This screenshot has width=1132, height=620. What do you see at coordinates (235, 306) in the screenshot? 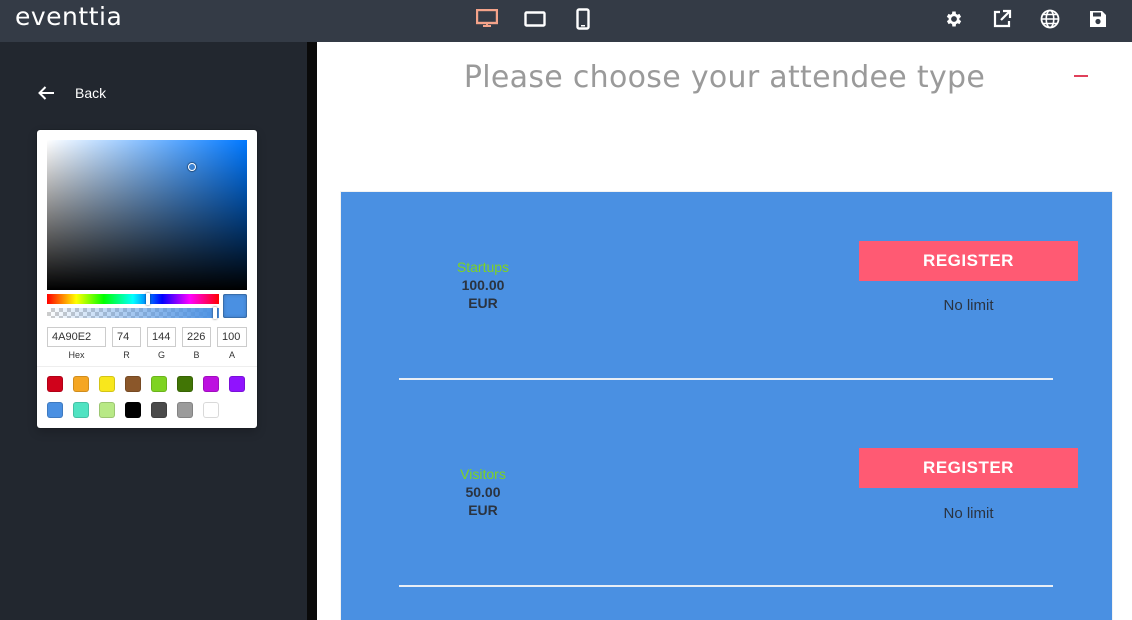
I see `color-preview` at bounding box center [235, 306].